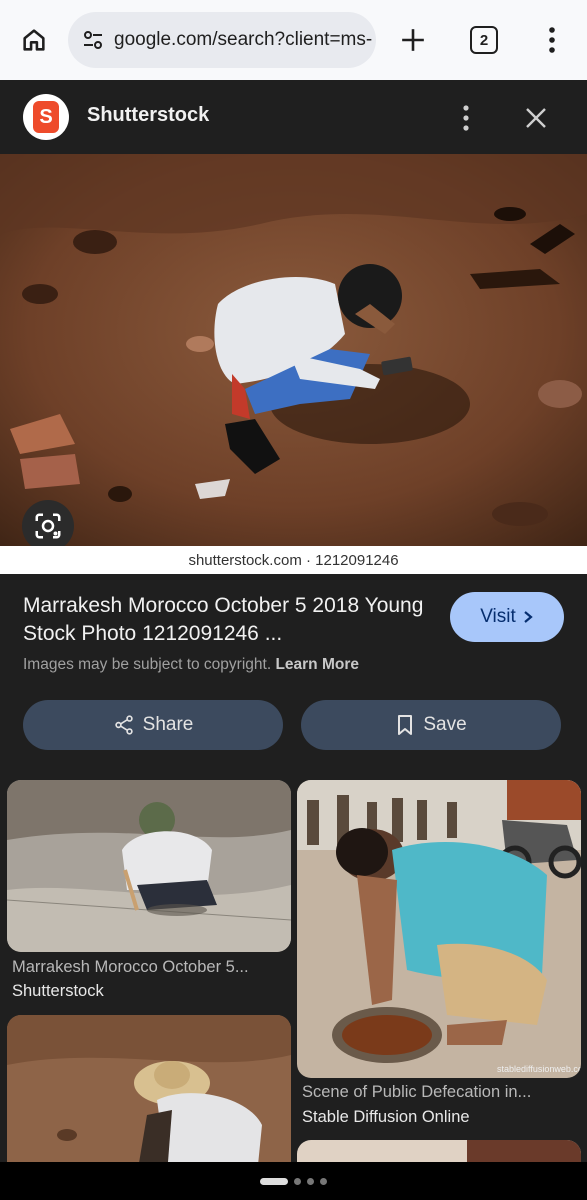 The image size is (587, 1200). Describe the element at coordinates (123, 725) in the screenshot. I see `share-icon` at that location.